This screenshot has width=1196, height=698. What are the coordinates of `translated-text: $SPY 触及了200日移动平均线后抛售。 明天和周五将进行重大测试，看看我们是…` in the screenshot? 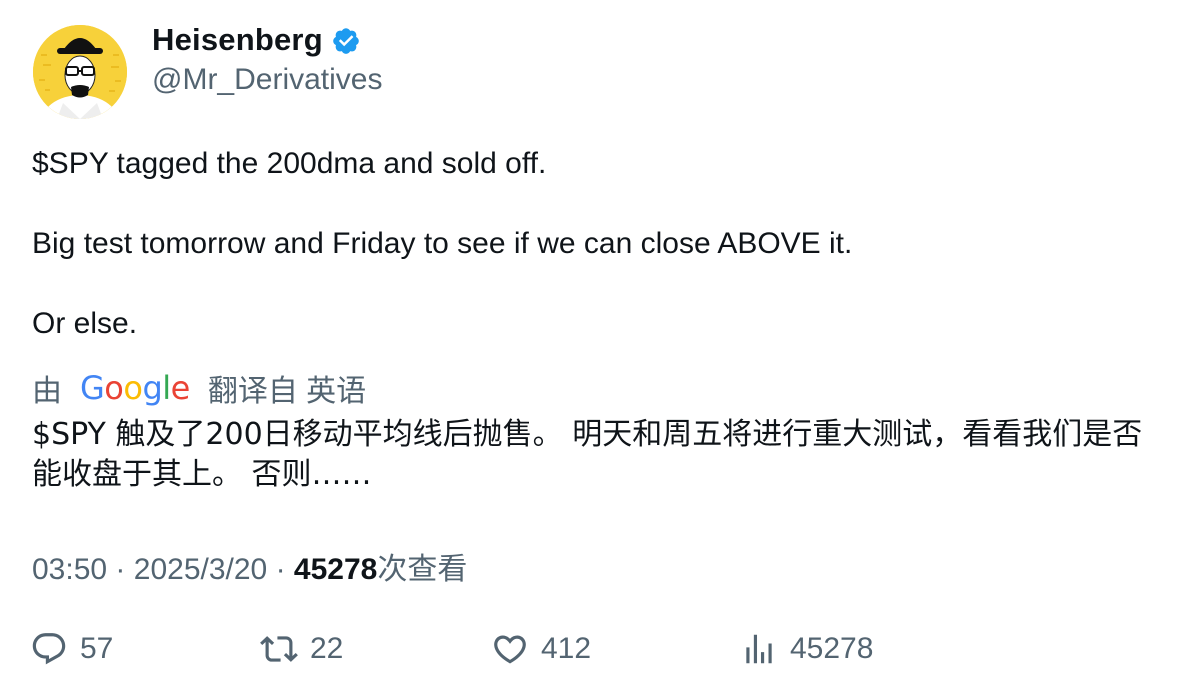 It's located at (587, 454).